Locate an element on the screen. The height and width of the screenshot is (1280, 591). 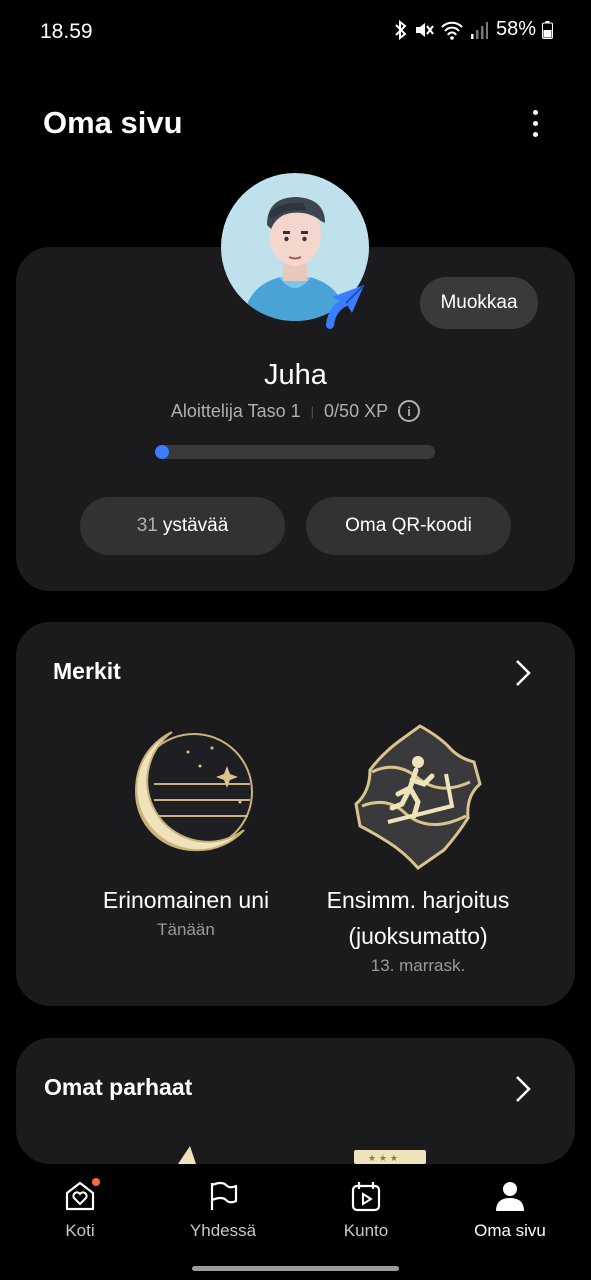
edit-button: Muokkaa is located at coordinates (479, 303).